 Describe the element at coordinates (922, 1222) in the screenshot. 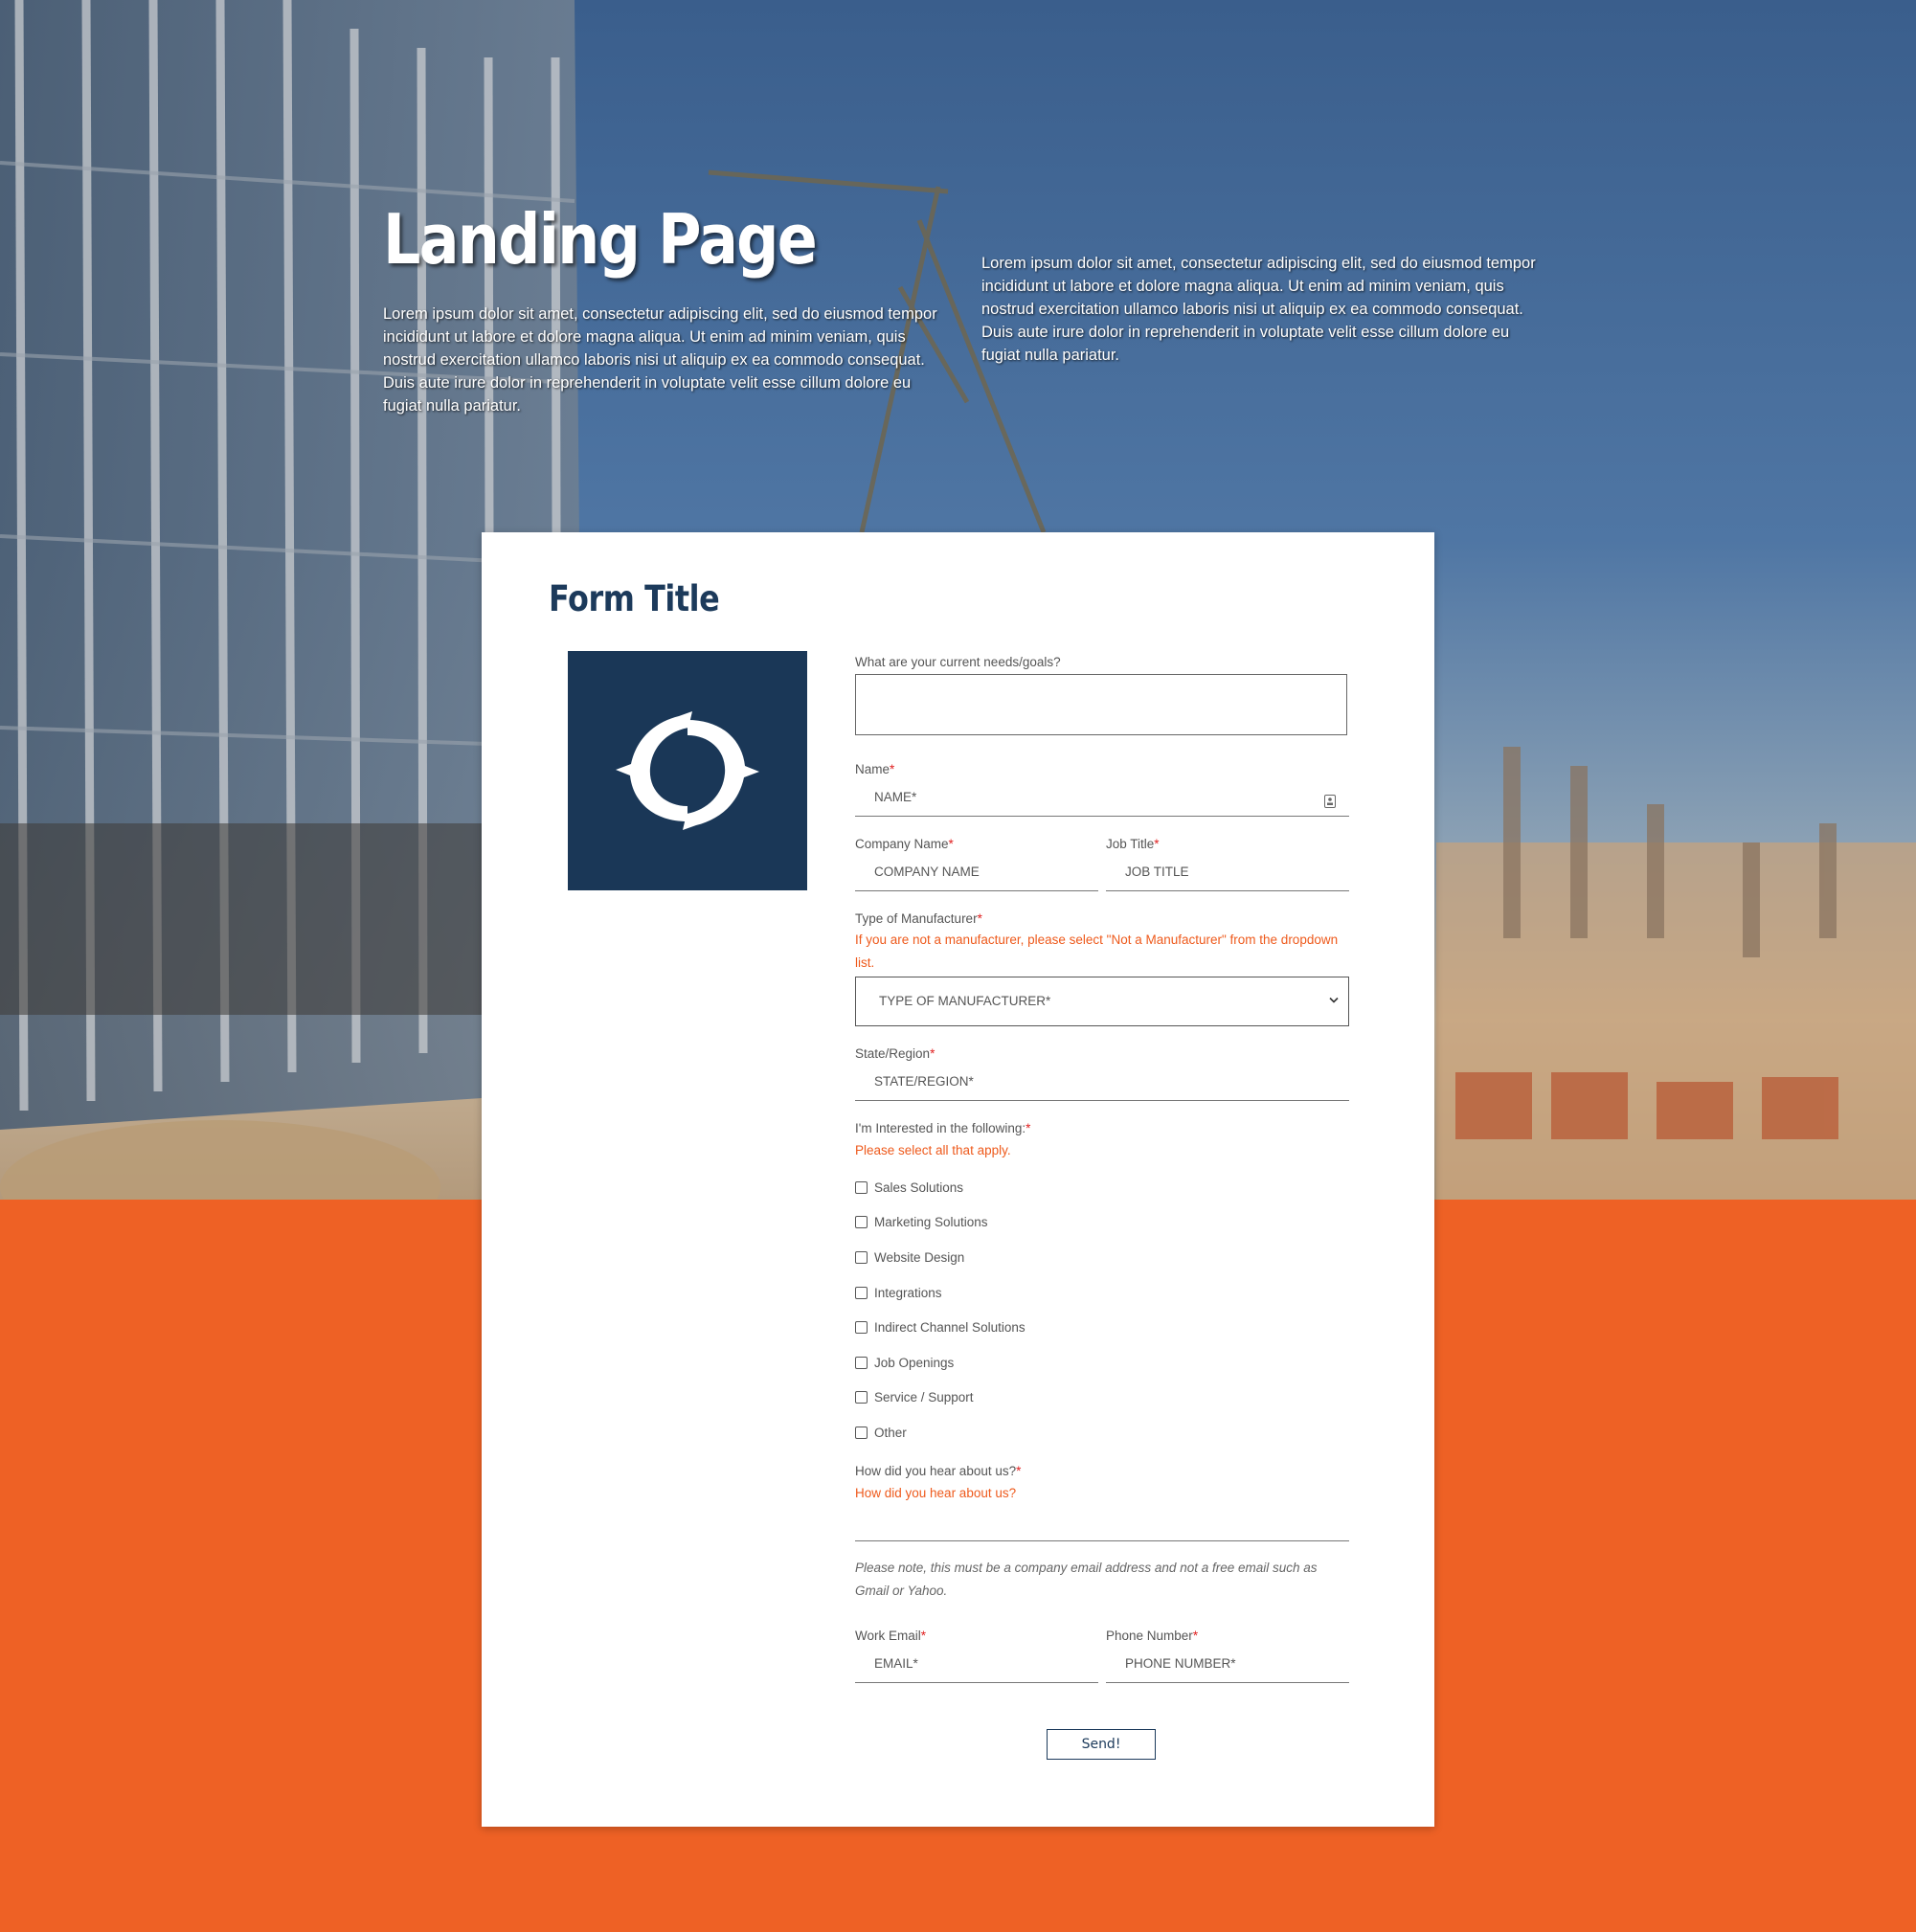

I see `interest-checkbox-marketing: Marketing Solutions` at that location.